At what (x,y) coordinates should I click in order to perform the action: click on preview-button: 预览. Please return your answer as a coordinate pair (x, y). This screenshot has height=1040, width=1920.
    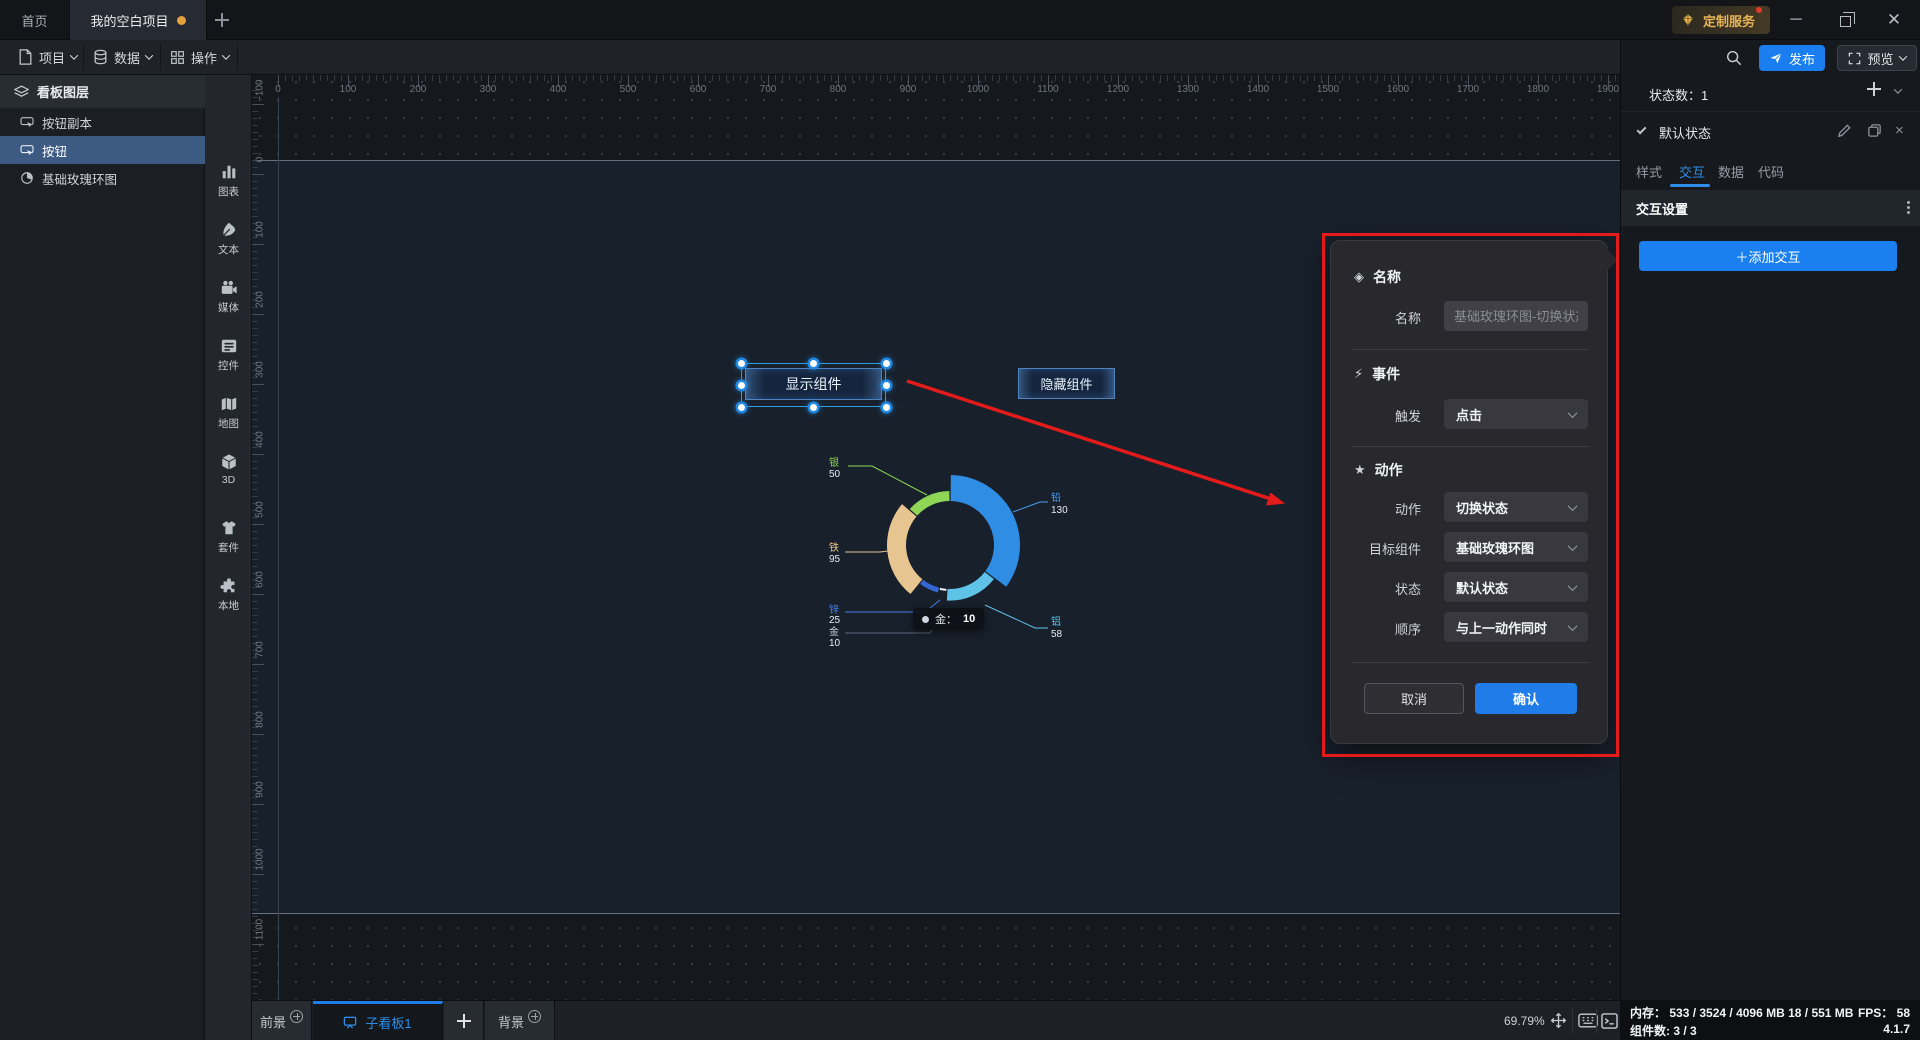
    Looking at the image, I should click on (1877, 58).